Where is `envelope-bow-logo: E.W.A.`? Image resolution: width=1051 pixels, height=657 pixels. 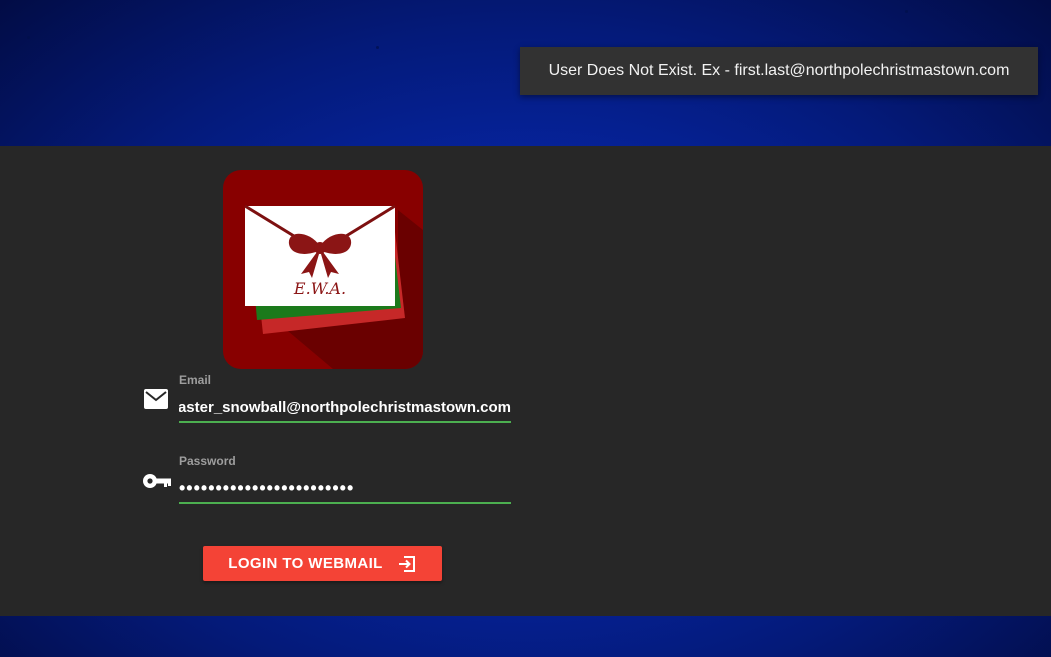 envelope-bow-logo: E.W.A. is located at coordinates (323, 269).